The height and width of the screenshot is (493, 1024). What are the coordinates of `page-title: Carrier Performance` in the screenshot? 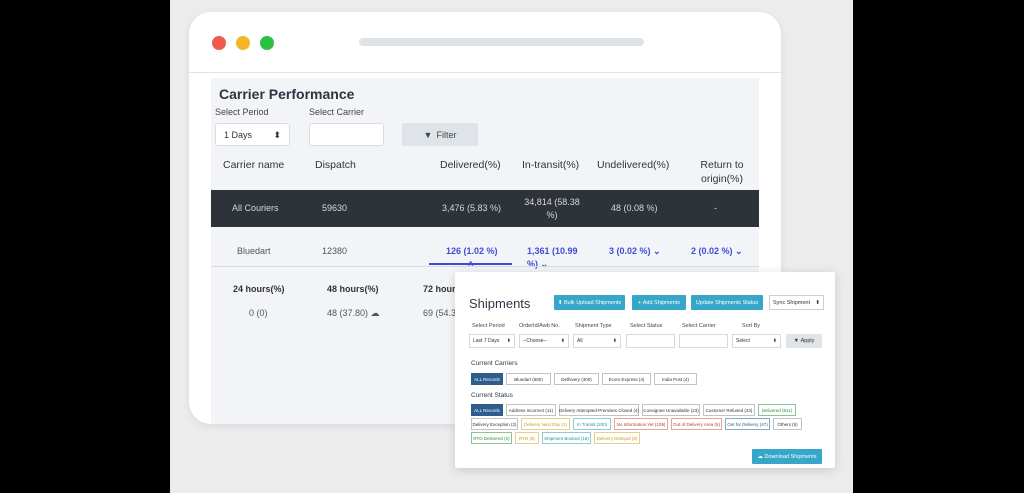 It's located at (287, 94).